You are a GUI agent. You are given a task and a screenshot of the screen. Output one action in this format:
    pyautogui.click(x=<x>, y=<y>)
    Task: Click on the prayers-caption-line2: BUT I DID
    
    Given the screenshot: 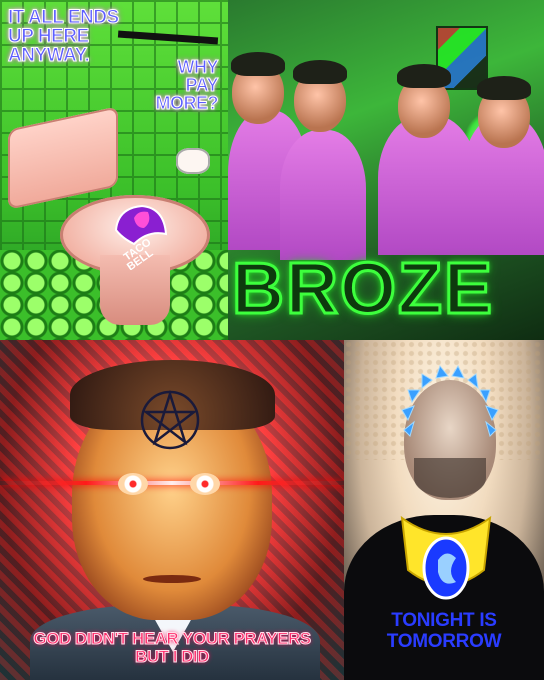 What is the action you would take?
    pyautogui.click(x=172, y=656)
    